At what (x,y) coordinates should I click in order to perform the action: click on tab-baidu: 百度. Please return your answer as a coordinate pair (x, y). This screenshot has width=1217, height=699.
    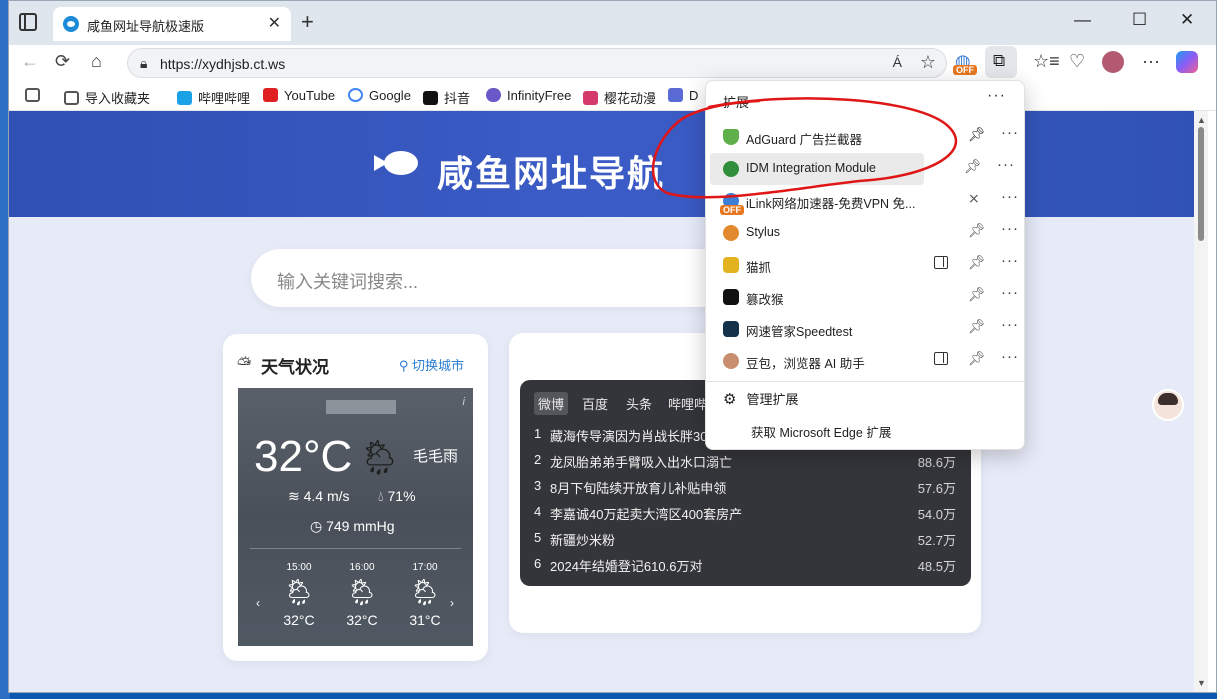
    Looking at the image, I should click on (595, 403).